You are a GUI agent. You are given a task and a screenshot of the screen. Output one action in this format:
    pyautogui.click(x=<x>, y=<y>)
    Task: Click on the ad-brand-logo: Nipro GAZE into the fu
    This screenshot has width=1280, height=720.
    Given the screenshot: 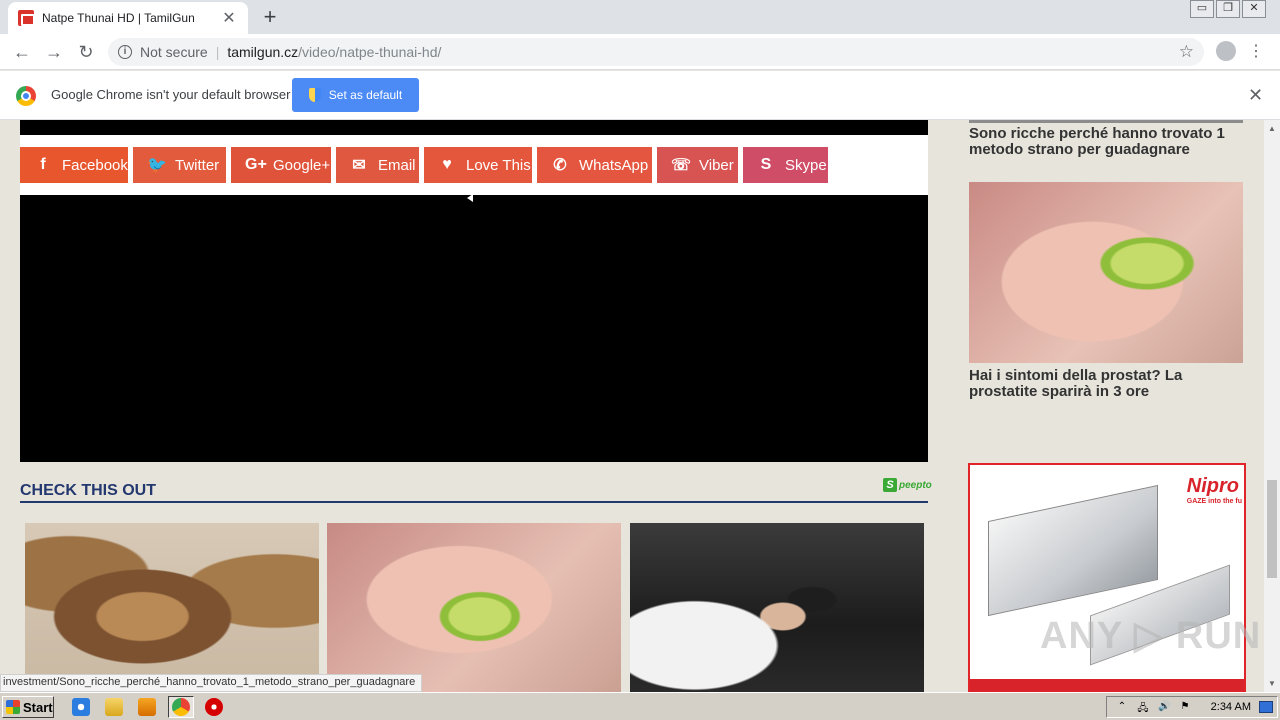 What is the action you would take?
    pyautogui.click(x=1214, y=490)
    